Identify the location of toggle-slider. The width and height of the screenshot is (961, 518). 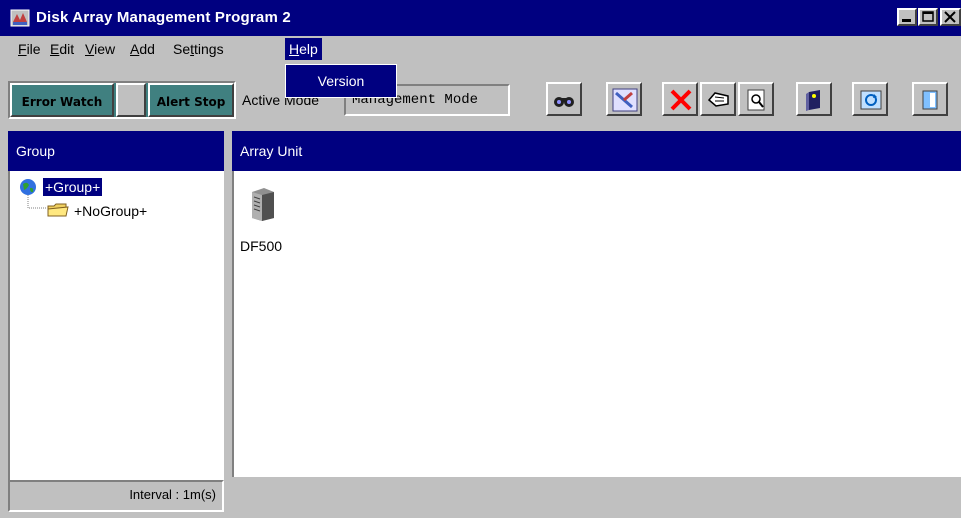
(131, 100).